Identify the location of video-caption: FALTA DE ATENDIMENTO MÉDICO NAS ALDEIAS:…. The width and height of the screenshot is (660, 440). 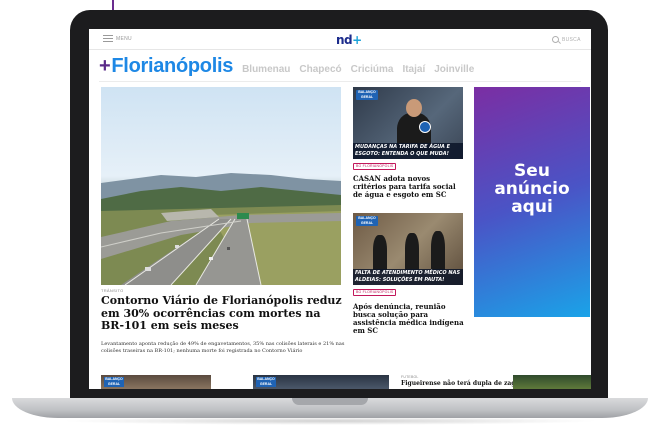
(408, 277).